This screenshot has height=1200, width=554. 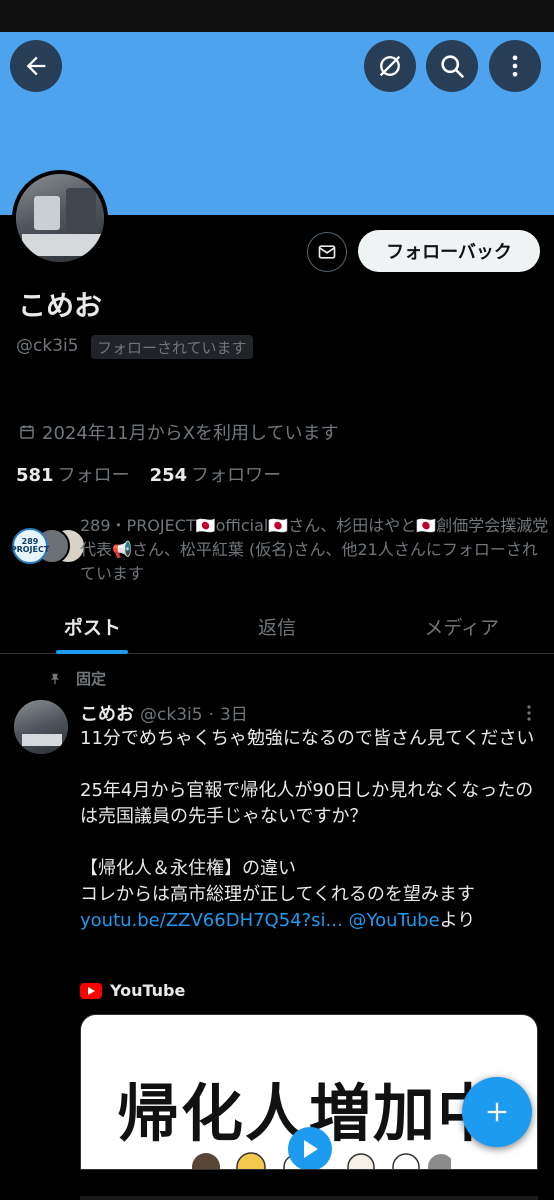 I want to click on more-vertical-icon, so click(x=515, y=66).